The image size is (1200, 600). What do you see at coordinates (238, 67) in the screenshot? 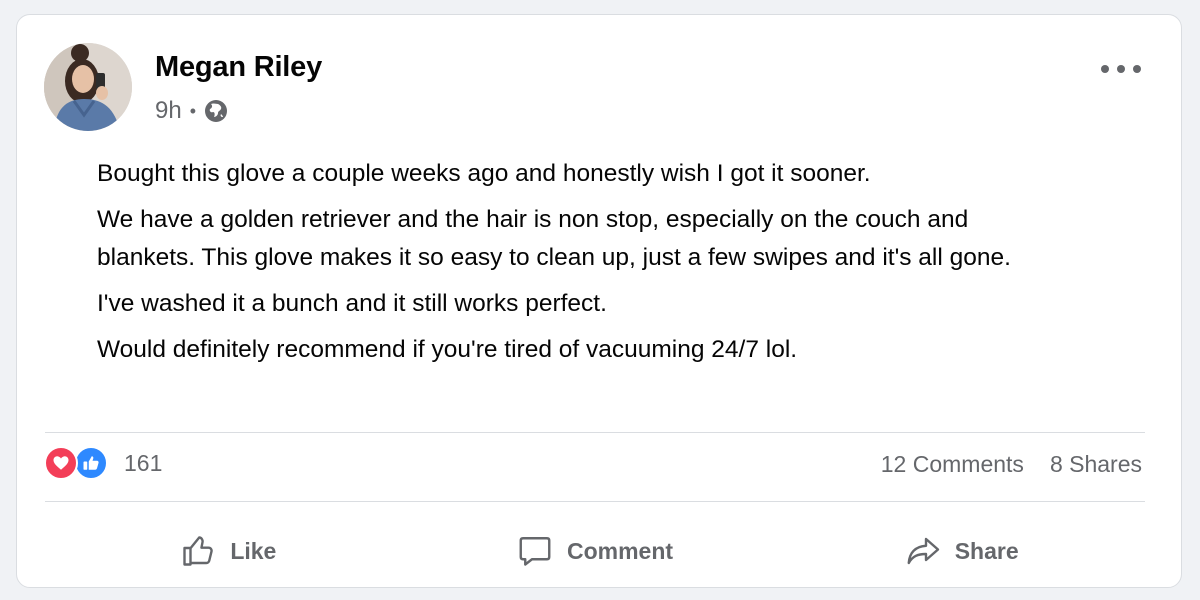
I see `author-name: Megan Riley` at bounding box center [238, 67].